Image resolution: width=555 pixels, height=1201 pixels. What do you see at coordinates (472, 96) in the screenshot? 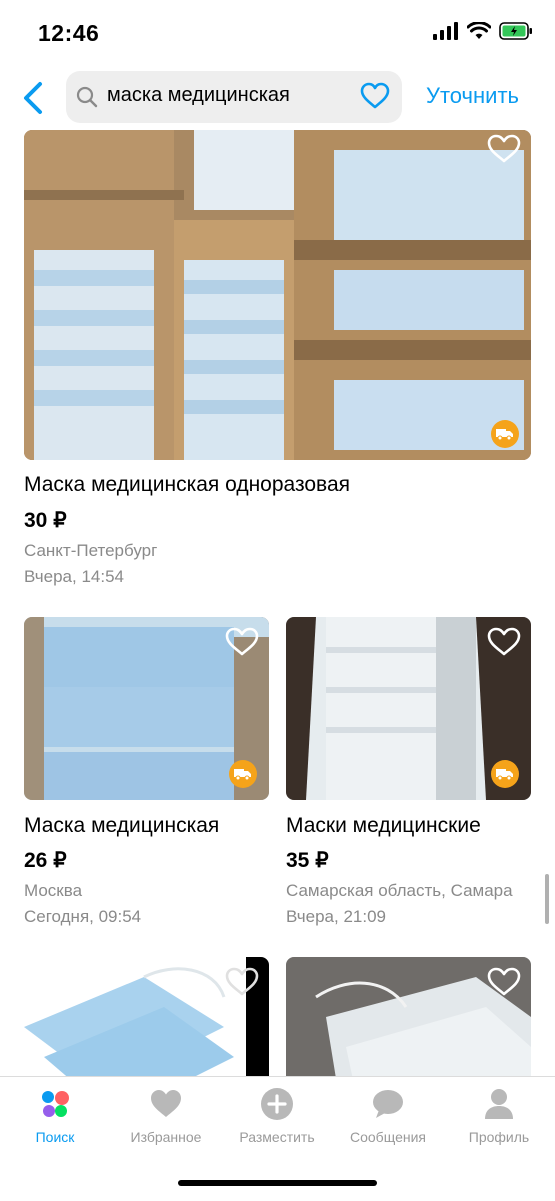
I see `refine-button: Уточнить` at bounding box center [472, 96].